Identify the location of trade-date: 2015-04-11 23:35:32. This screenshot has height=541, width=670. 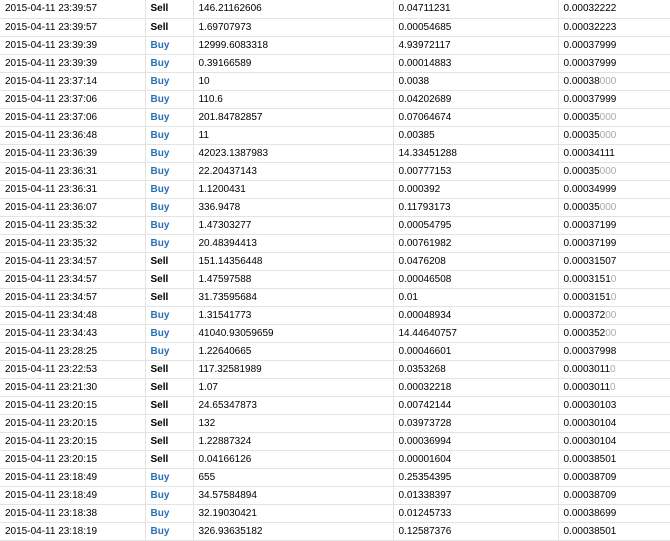
(73, 225).